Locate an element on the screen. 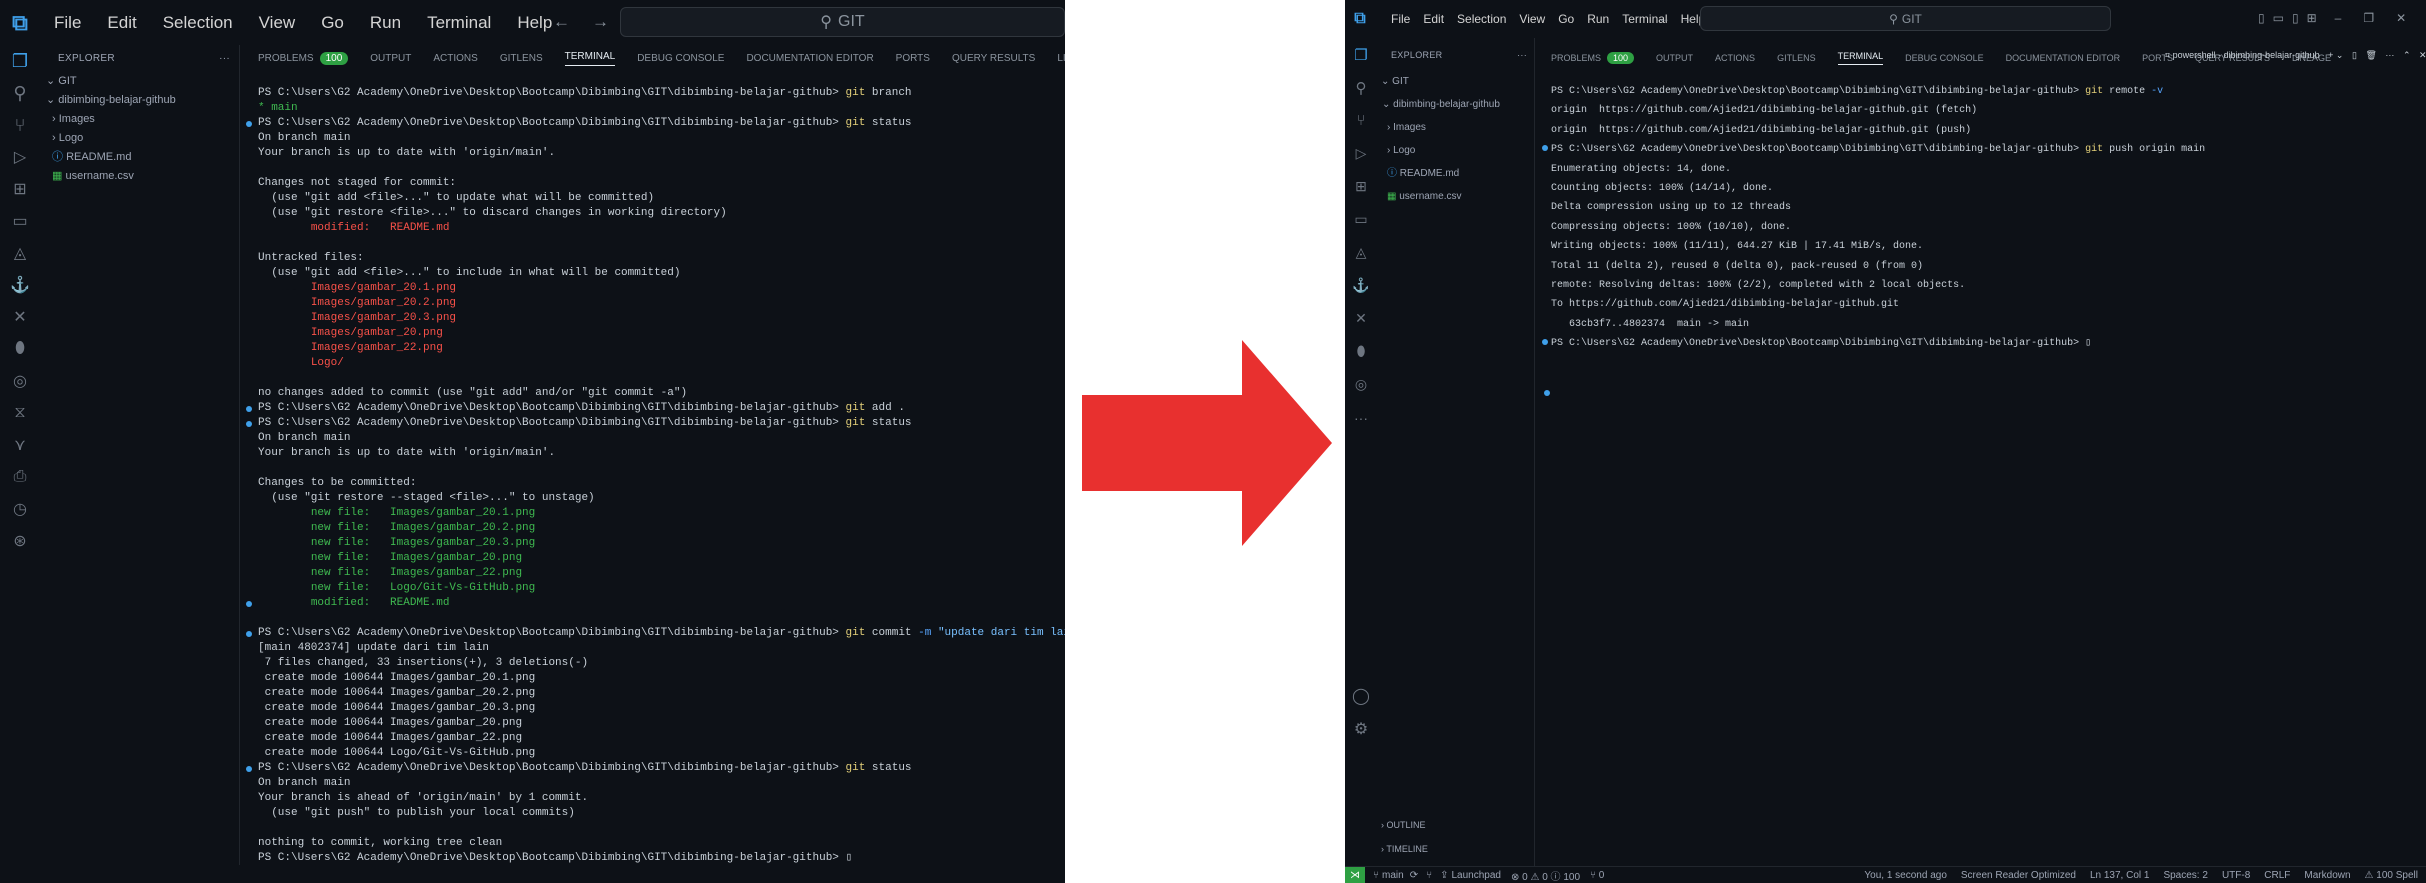 The image size is (2426, 883). new-terminal-icon: + ⌄ is located at coordinates (2335, 55).